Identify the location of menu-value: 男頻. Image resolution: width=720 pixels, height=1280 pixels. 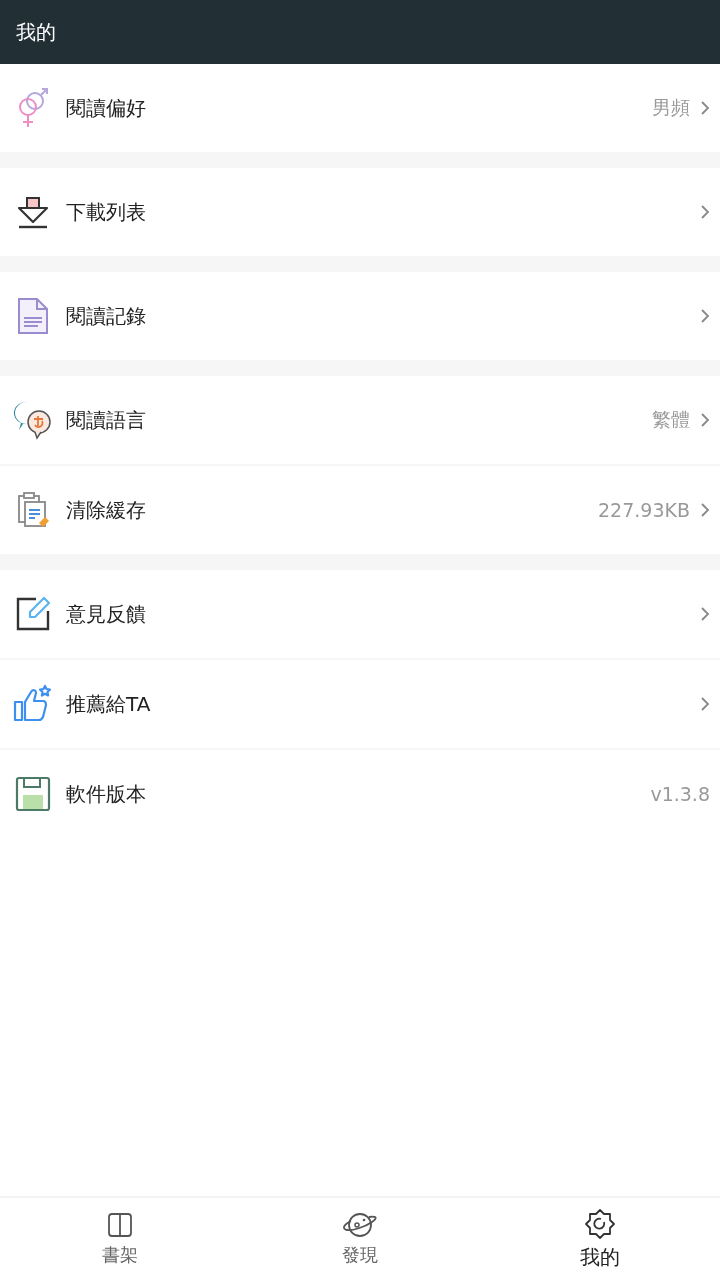
(671, 107).